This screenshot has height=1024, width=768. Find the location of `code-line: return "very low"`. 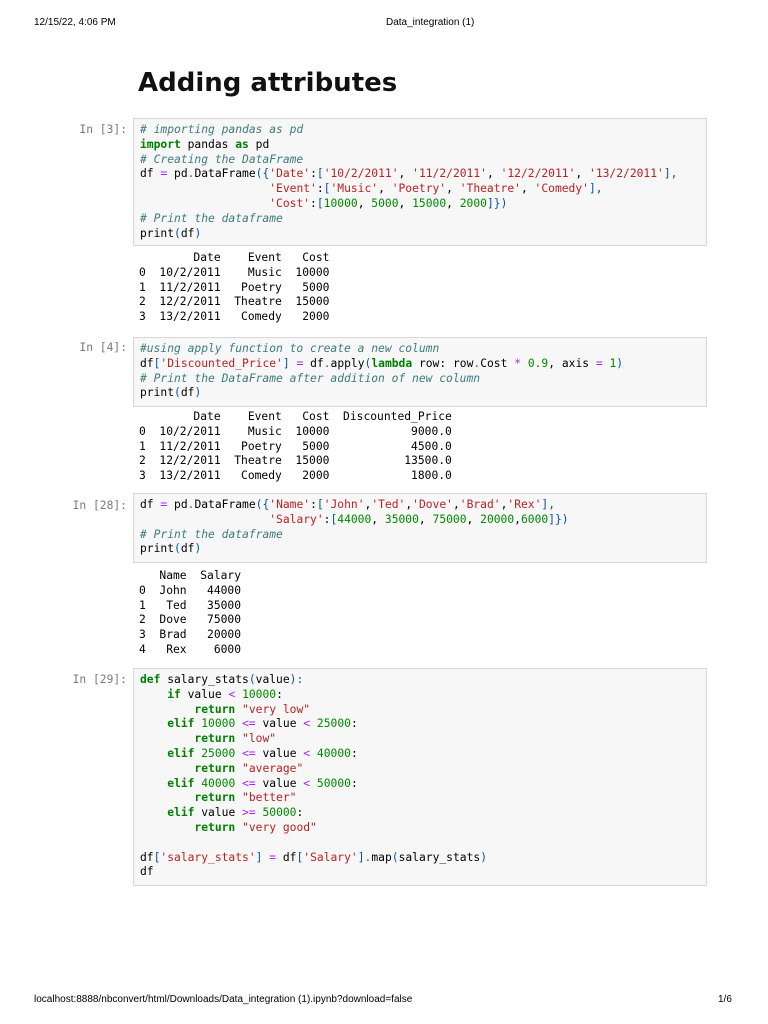

code-line: return "very low" is located at coordinates (423, 710).